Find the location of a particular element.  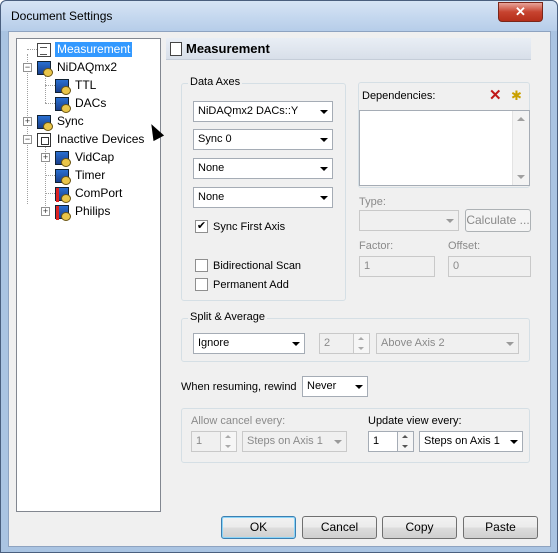

sync-first-axis-checkbox: ✔ Sync First Axis is located at coordinates (240, 226).